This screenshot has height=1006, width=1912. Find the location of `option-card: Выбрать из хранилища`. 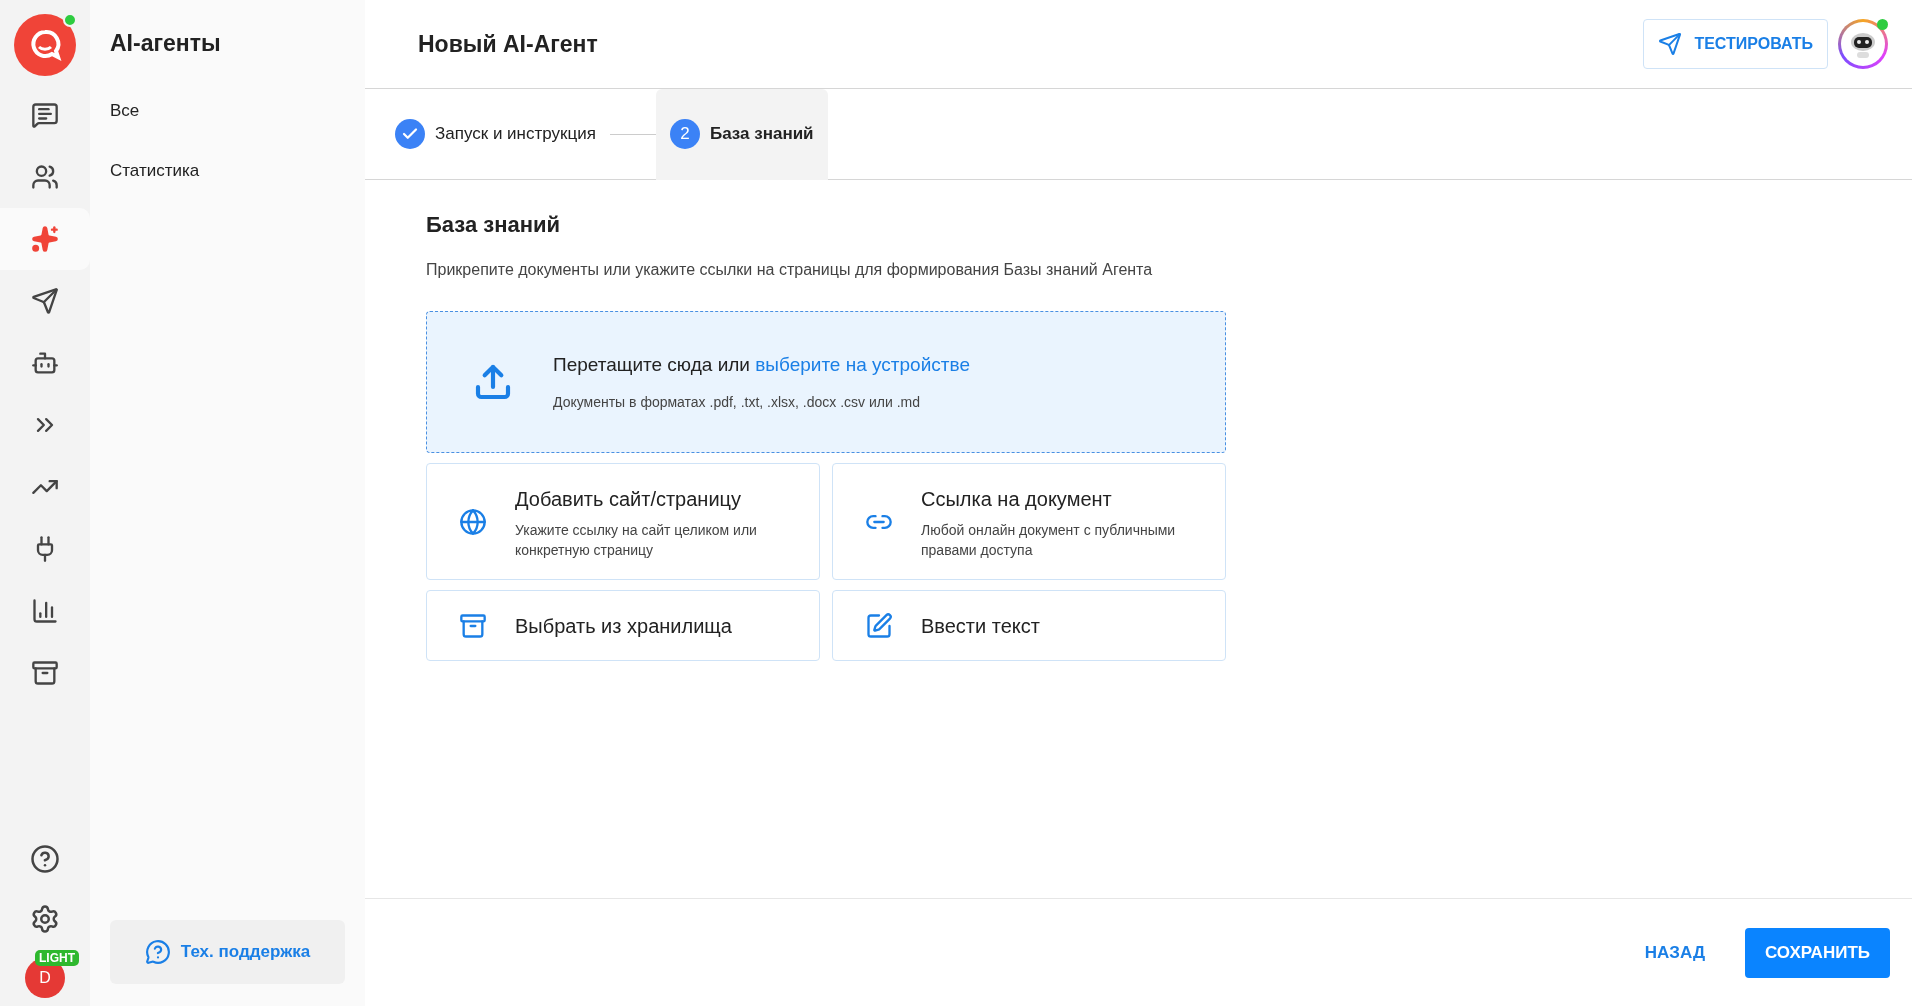

option-card: Выбрать из хранилища is located at coordinates (623, 625).